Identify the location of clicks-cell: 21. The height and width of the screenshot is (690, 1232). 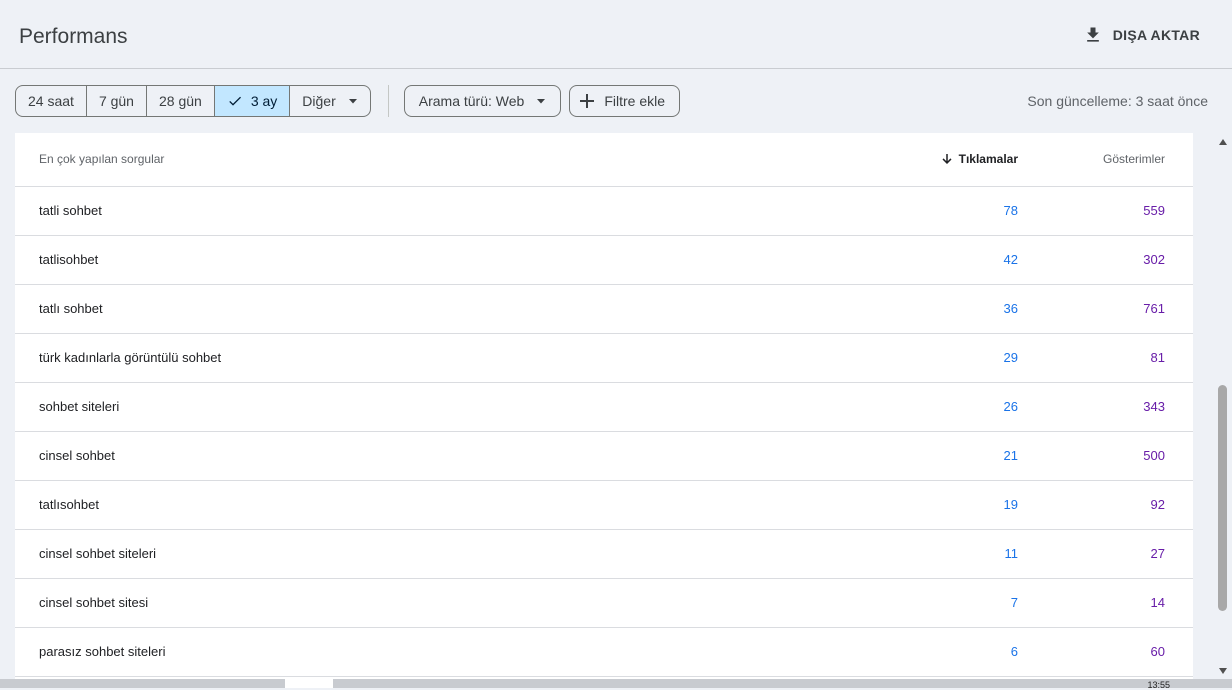
(1010, 455).